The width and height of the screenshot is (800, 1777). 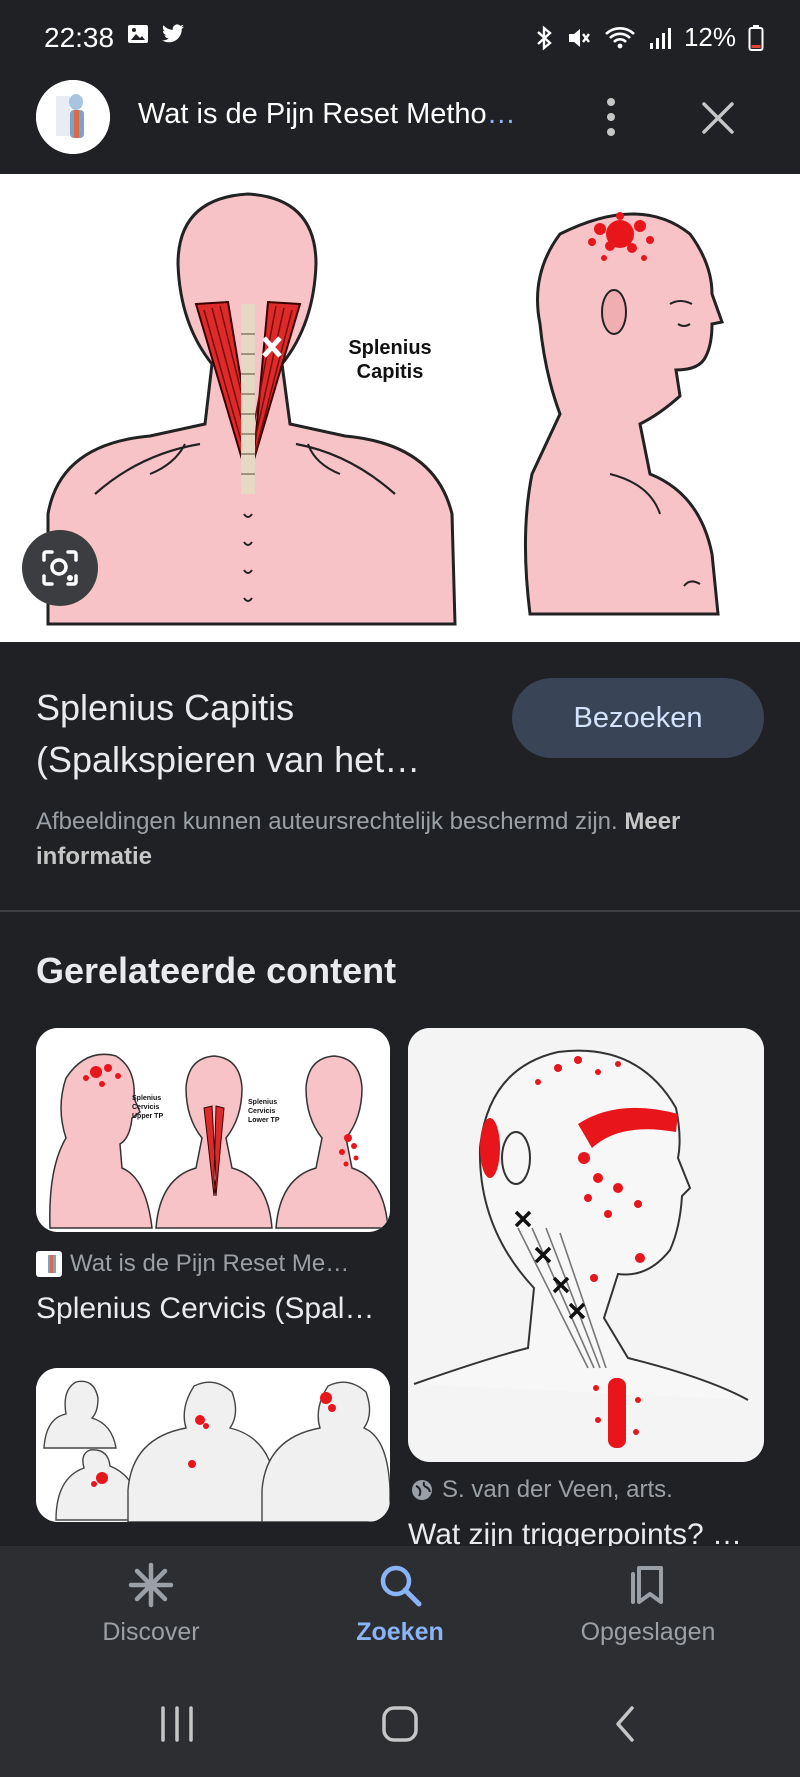 What do you see at coordinates (216, 970) in the screenshot?
I see `related-heading: Gerelateerde content` at bounding box center [216, 970].